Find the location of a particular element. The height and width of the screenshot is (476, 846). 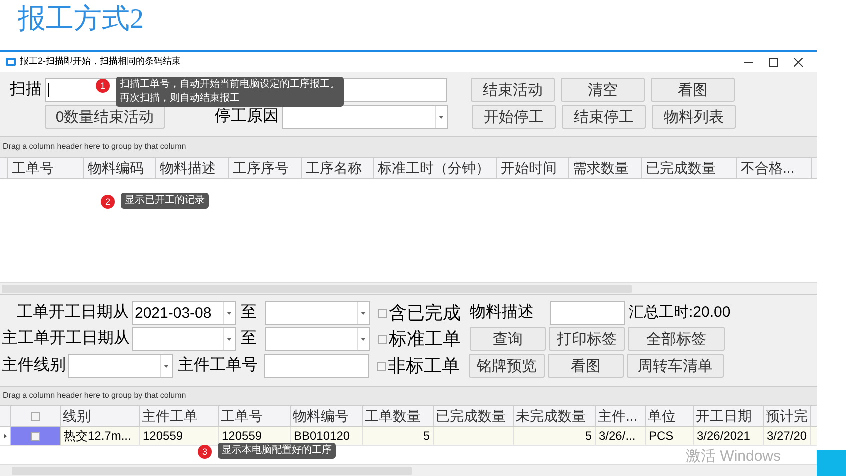

column-header: 主件工单 is located at coordinates (179, 416).